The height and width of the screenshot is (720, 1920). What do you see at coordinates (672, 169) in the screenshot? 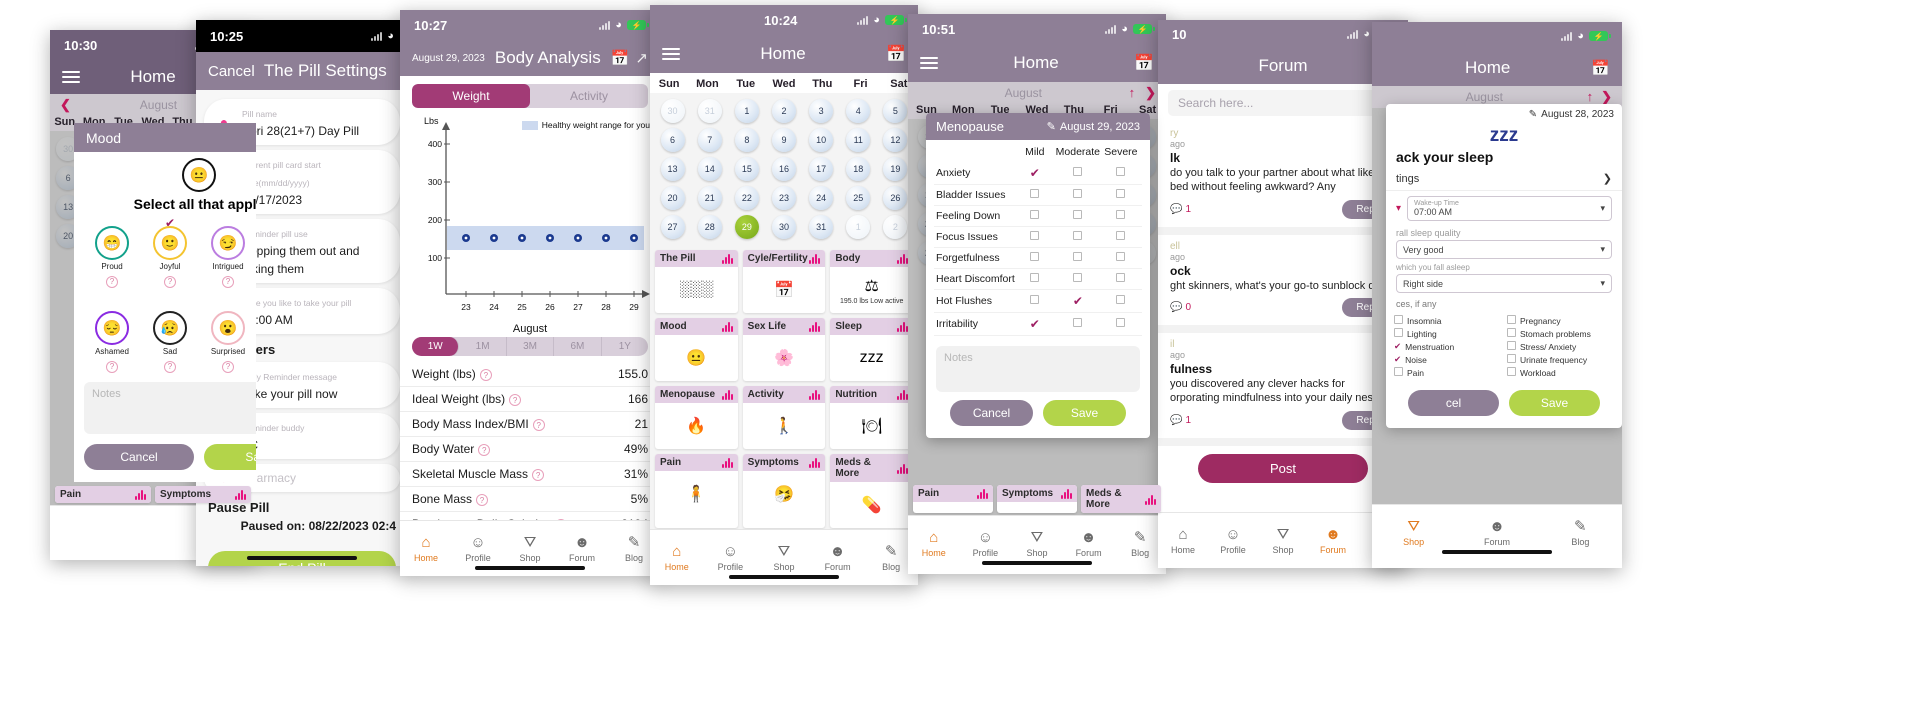
I see `calendar-day: 13` at bounding box center [672, 169].